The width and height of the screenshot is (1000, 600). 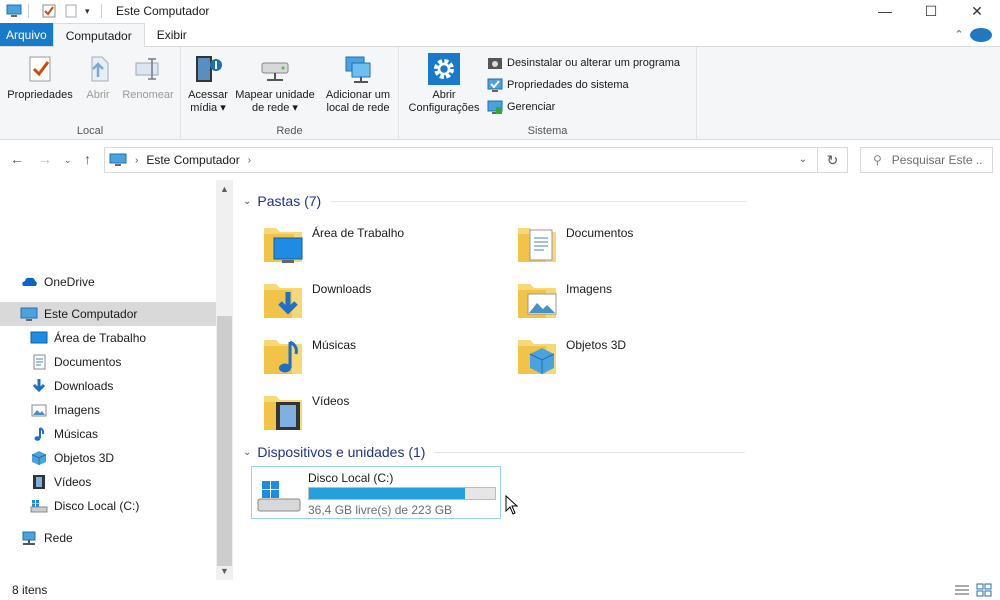 What do you see at coordinates (108, 458) in the screenshot?
I see `sidebar-item-3d-objects: Objetos 3D` at bounding box center [108, 458].